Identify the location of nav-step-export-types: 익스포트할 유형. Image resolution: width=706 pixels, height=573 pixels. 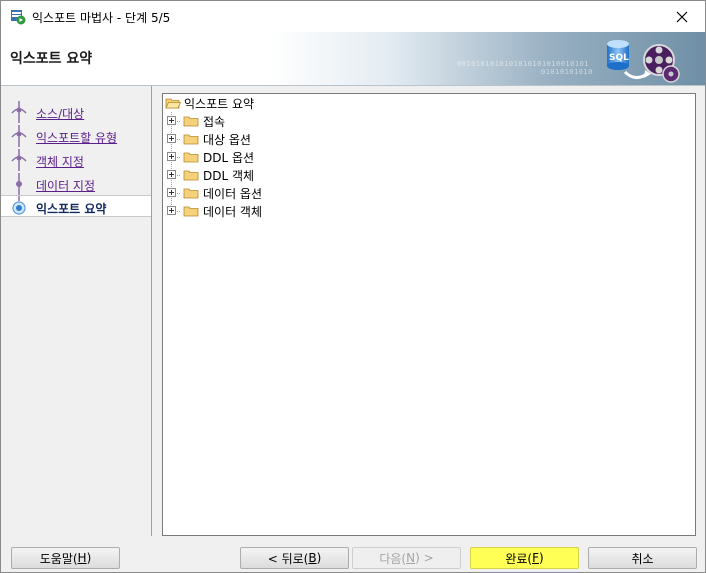
(76, 136).